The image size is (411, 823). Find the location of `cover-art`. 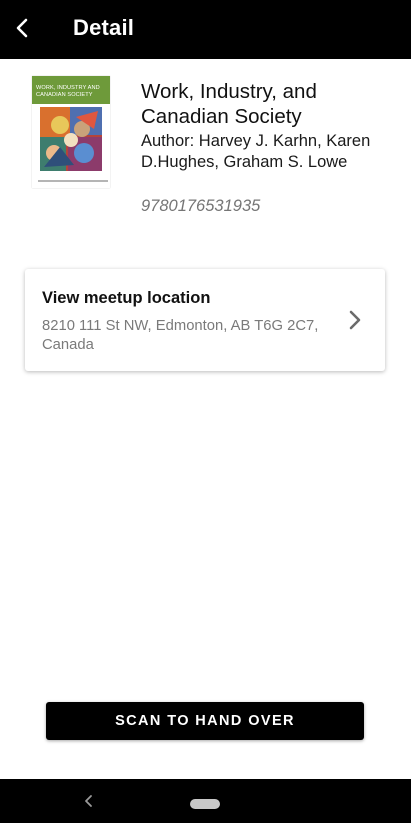

cover-art is located at coordinates (71, 139).